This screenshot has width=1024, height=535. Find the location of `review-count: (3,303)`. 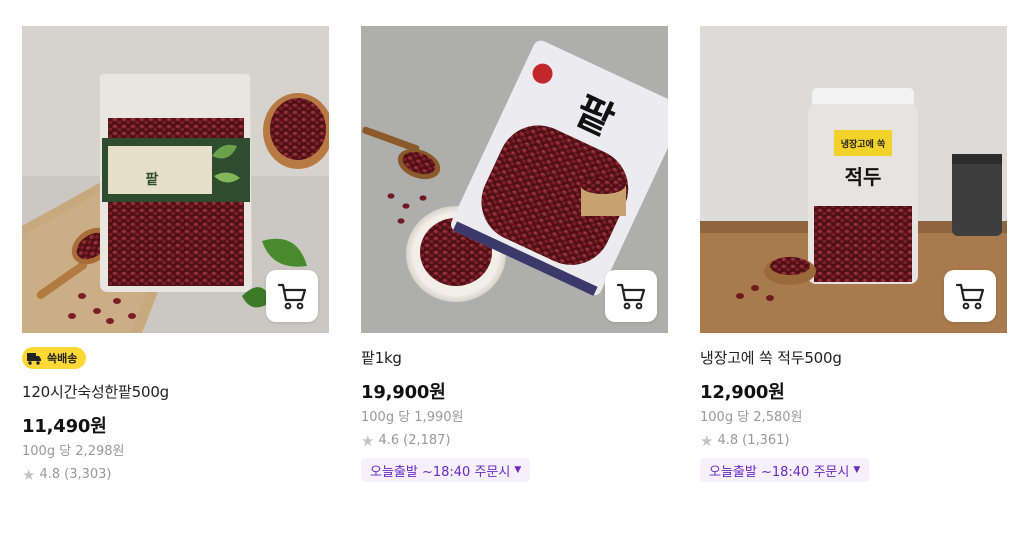

review-count: (3,303) is located at coordinates (88, 474).